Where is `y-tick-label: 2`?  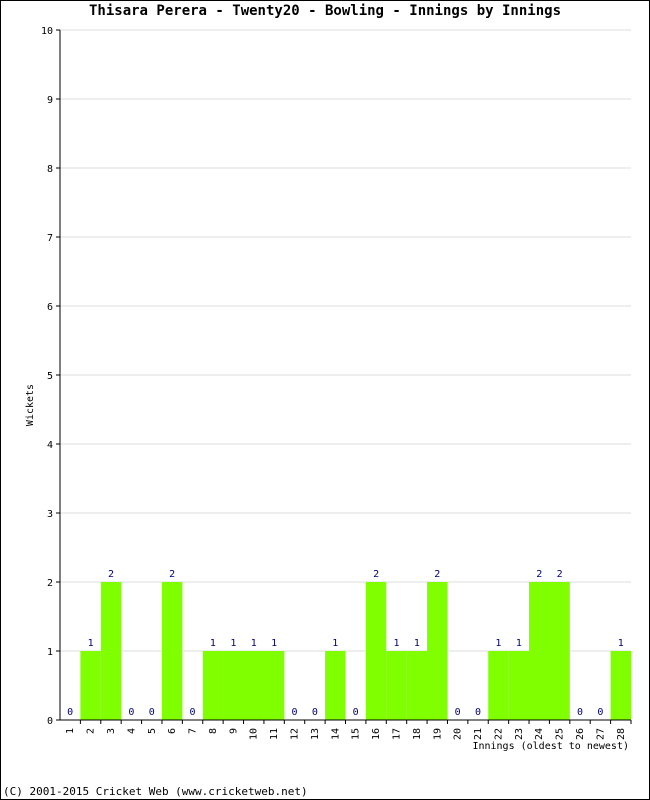
y-tick-label: 2 is located at coordinates (50, 583).